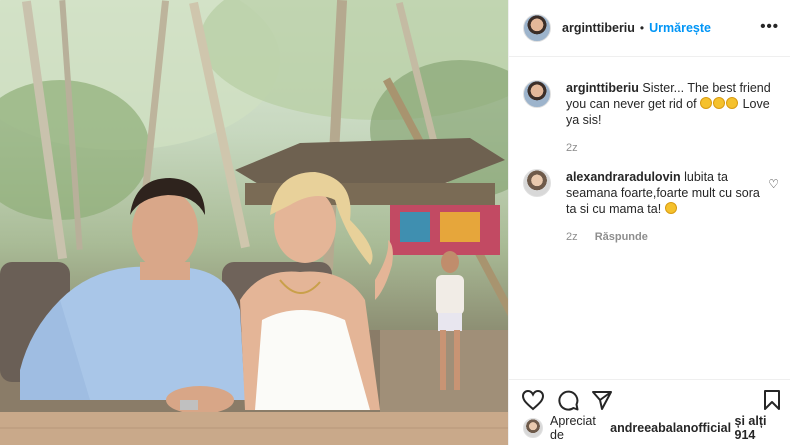  I want to click on liker-avatar, so click(533, 428).